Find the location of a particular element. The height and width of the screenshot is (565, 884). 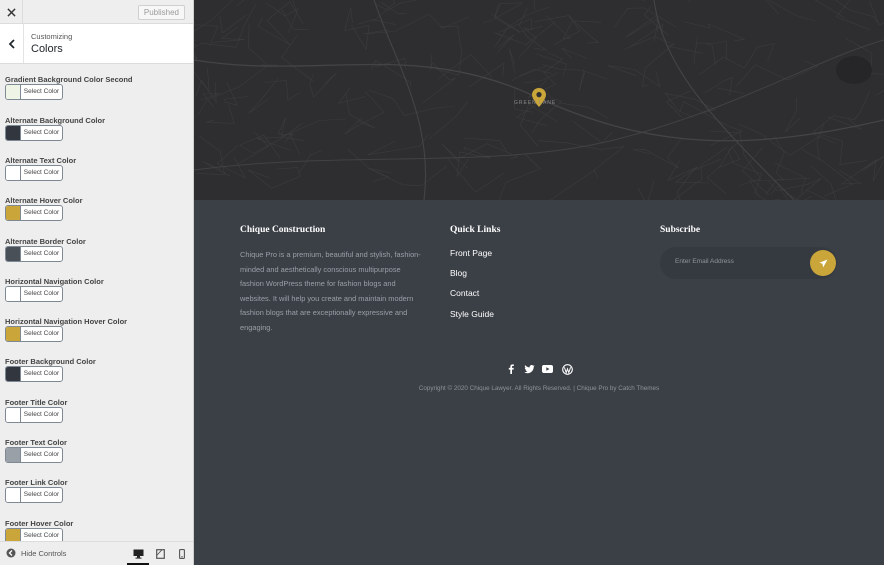

control-alternate-hover-color: Alternate Hover Color Select Color is located at coordinates (44, 209).